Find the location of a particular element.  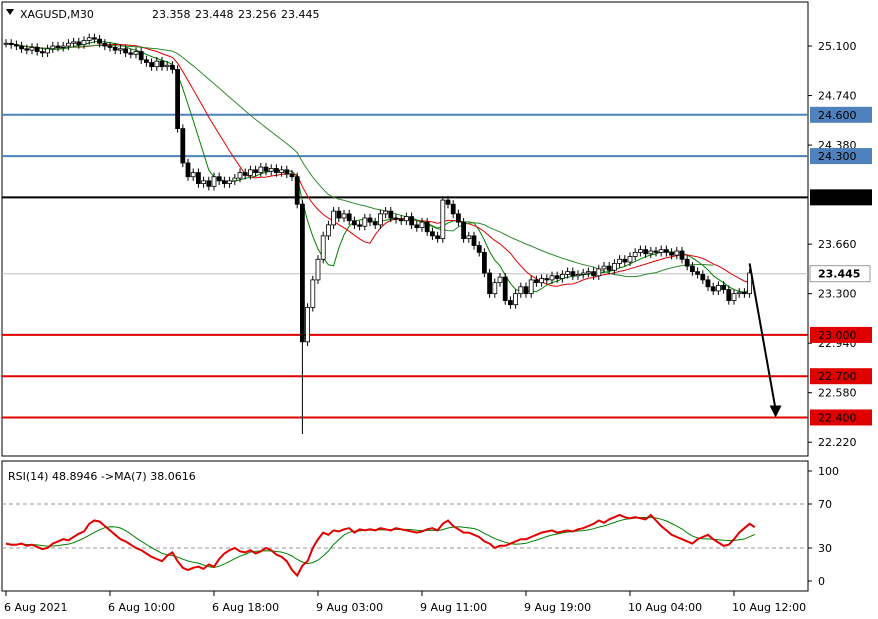

last-price-label: 23.445 is located at coordinates (839, 274).